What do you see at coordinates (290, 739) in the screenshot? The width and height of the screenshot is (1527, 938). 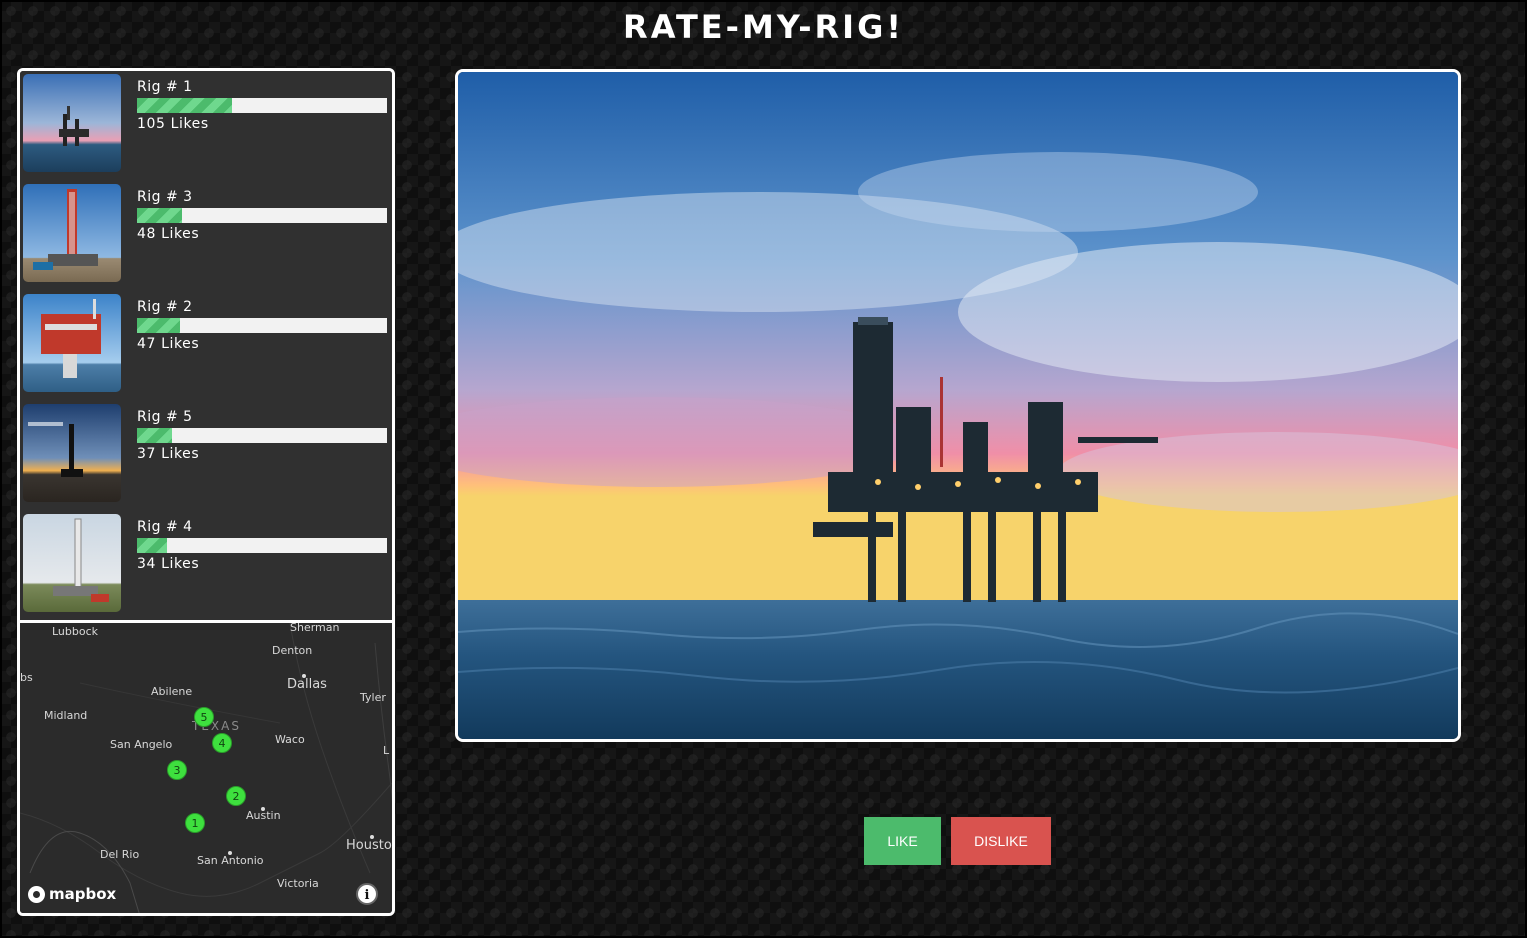 I see `map-label-waco: Waco` at bounding box center [290, 739].